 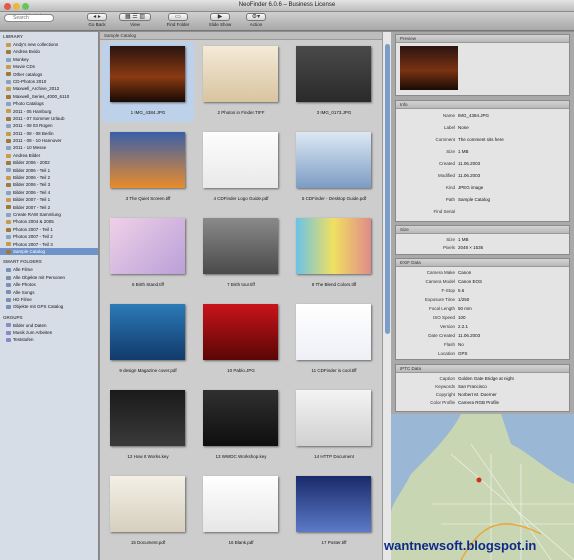 I want to click on info-value: GPS, so click(x=463, y=353).